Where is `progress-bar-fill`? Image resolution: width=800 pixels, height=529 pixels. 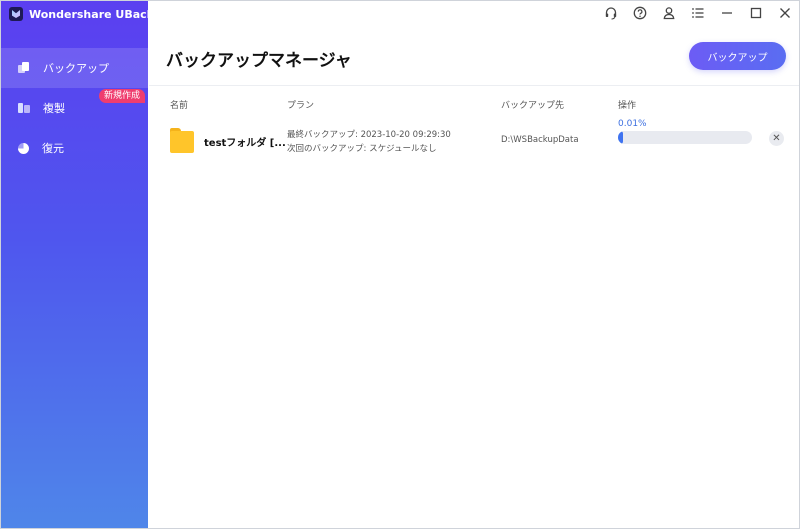
progress-bar-fill is located at coordinates (620, 137).